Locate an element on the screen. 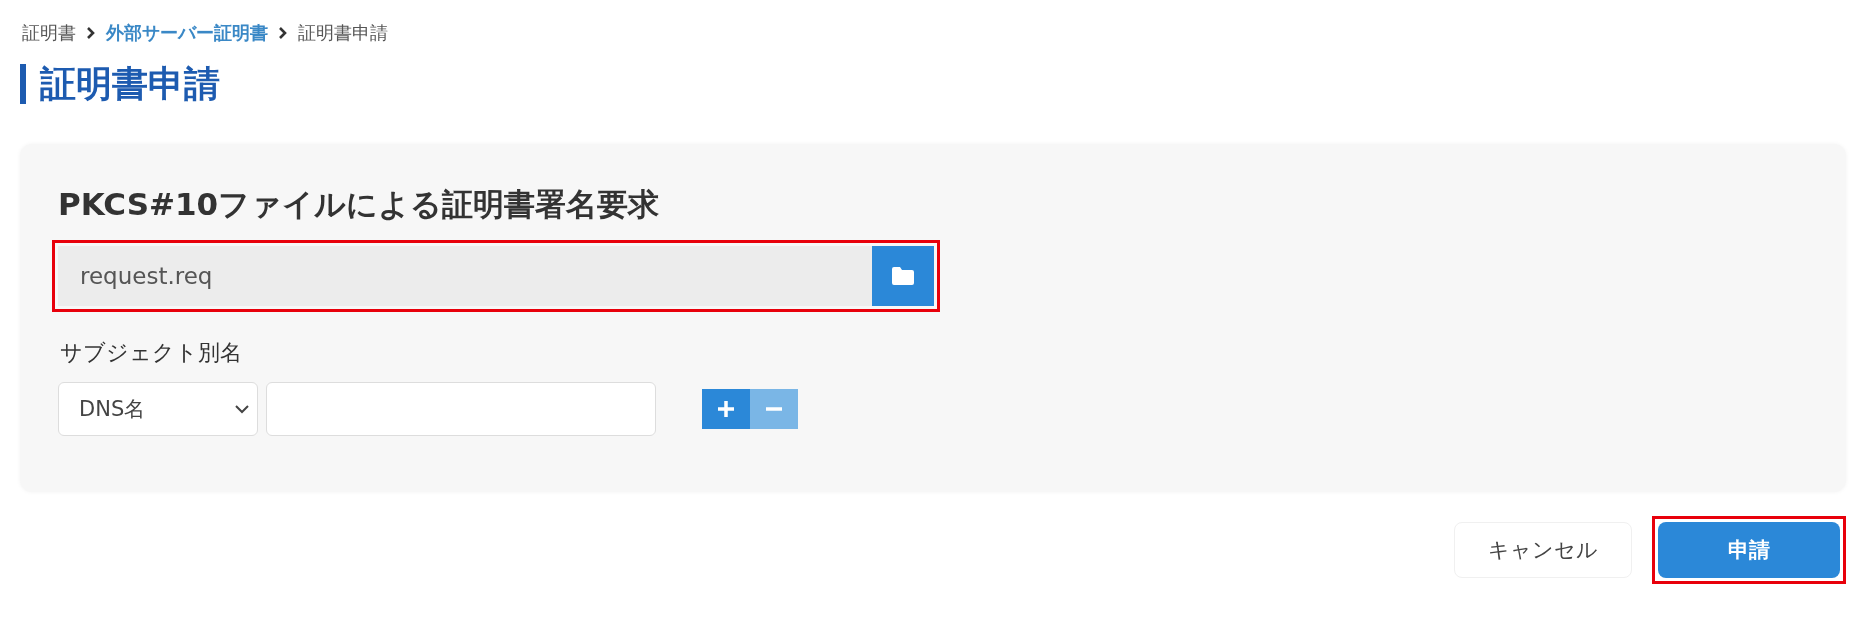 The width and height of the screenshot is (1868, 626). add-button is located at coordinates (726, 409).